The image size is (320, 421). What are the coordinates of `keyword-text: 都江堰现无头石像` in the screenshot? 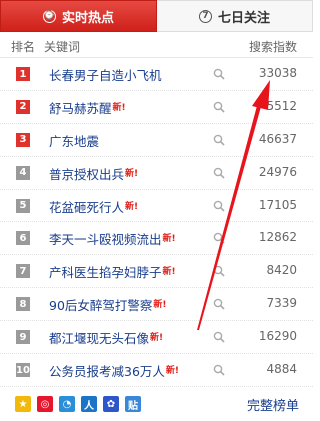 It's located at (99, 339).